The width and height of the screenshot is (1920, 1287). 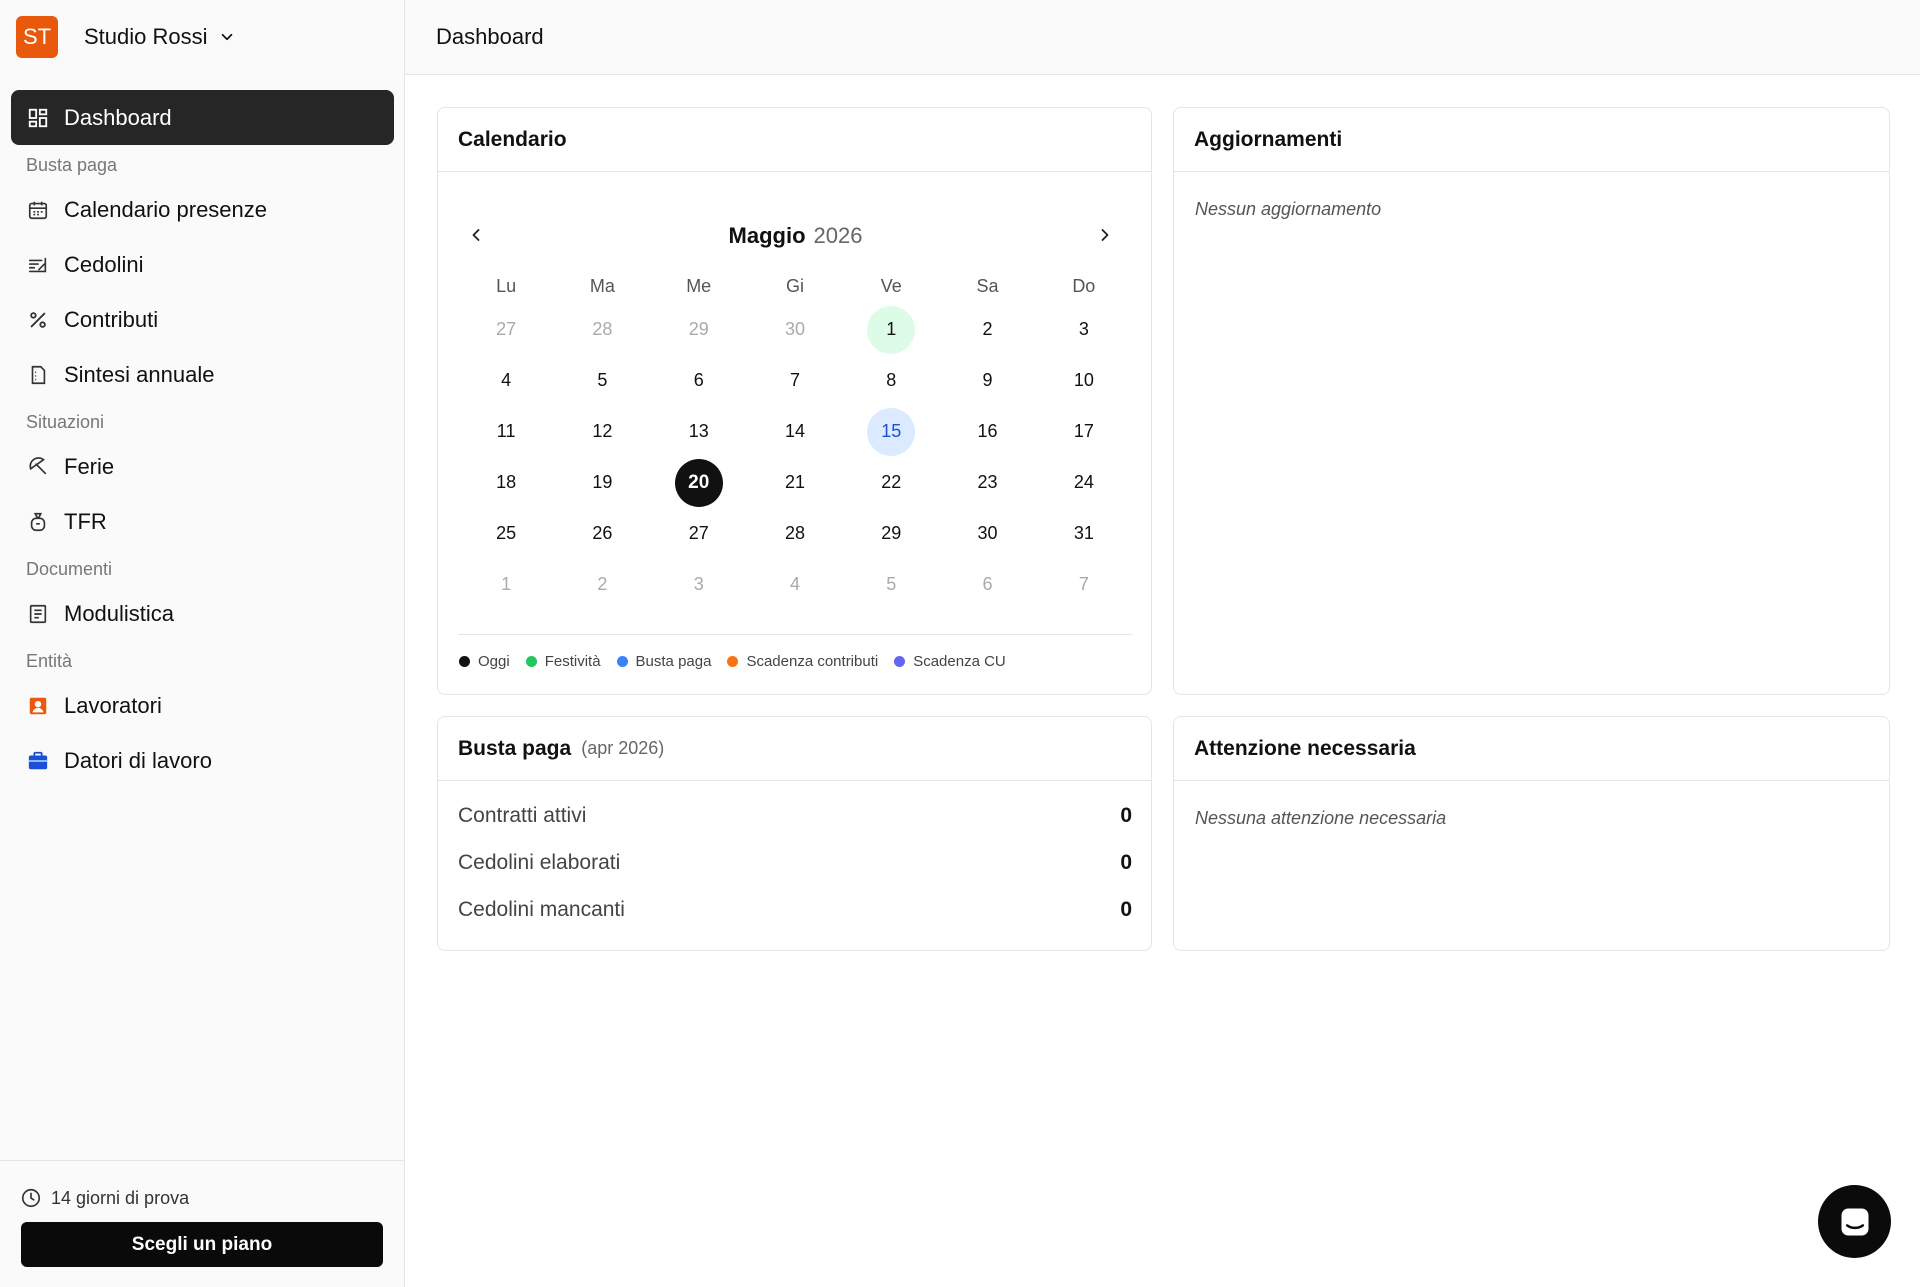 I want to click on sidebar-item-label: Contributi, so click(x=111, y=319).